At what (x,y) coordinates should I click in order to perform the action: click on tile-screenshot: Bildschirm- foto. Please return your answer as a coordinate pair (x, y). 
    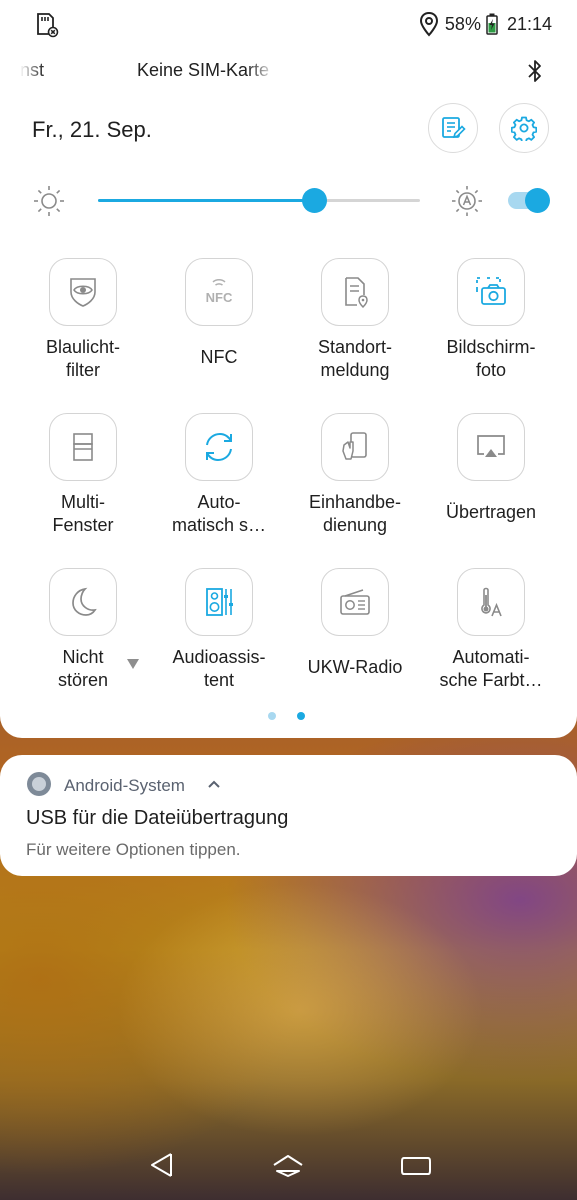
    Looking at the image, I should click on (491, 333).